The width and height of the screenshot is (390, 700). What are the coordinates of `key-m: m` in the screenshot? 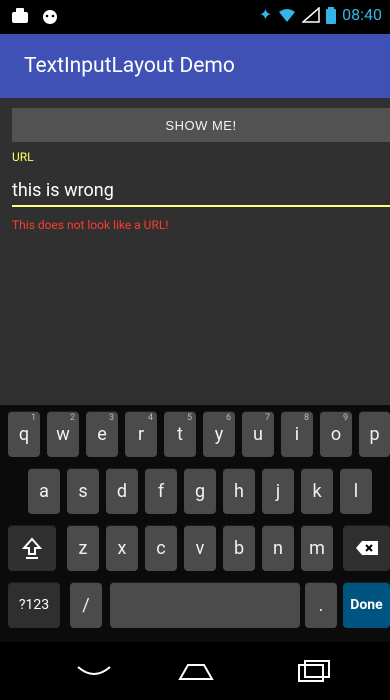 It's located at (317, 548).